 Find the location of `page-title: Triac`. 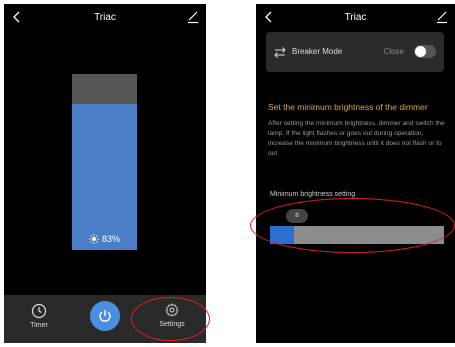

page-title: Triac is located at coordinates (105, 17).